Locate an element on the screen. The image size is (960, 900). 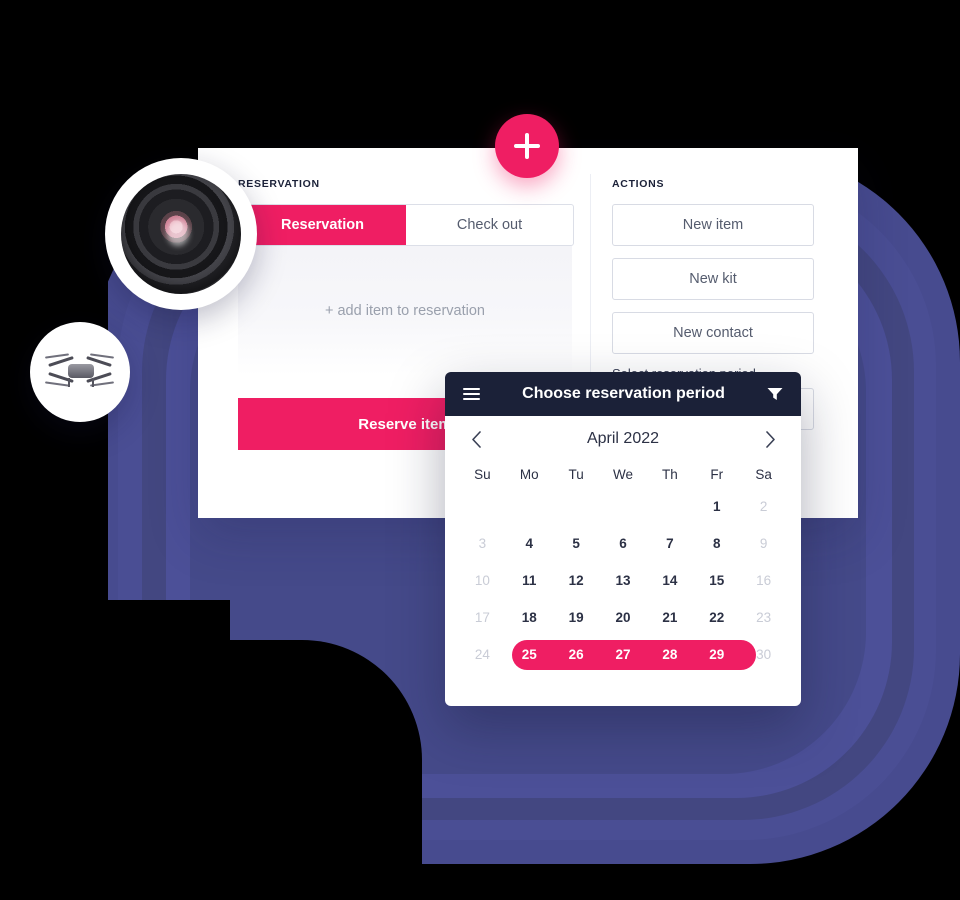
dialog-header: Choose reservation period is located at coordinates (623, 394).